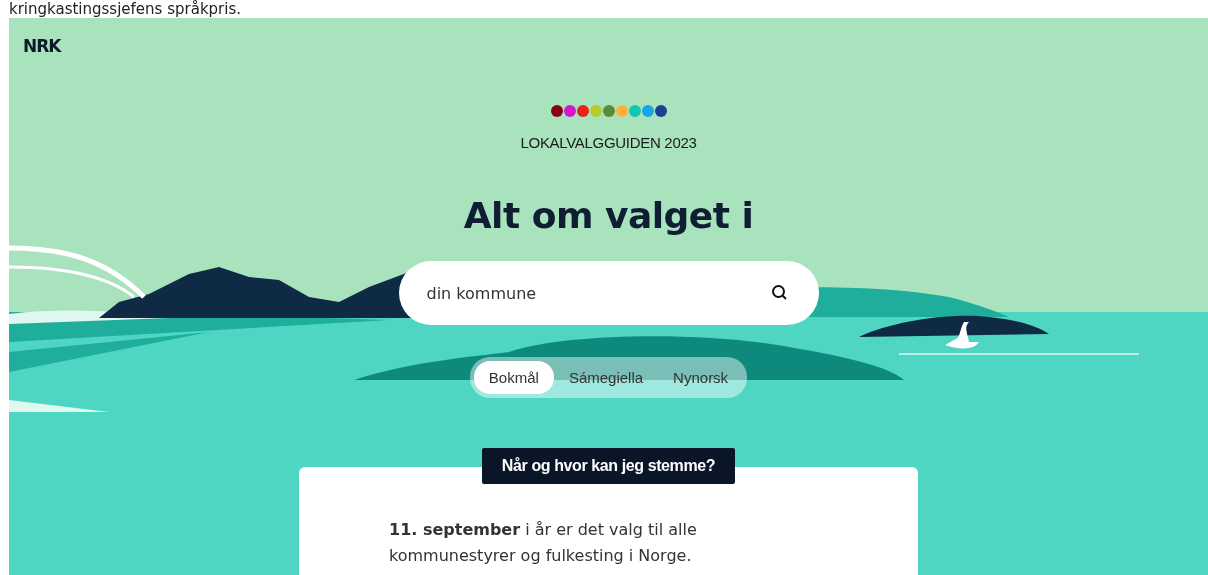 Image resolution: width=1208 pixels, height=575 pixels. Describe the element at coordinates (608, 216) in the screenshot. I see `page-heading: Alt om valget i` at that location.